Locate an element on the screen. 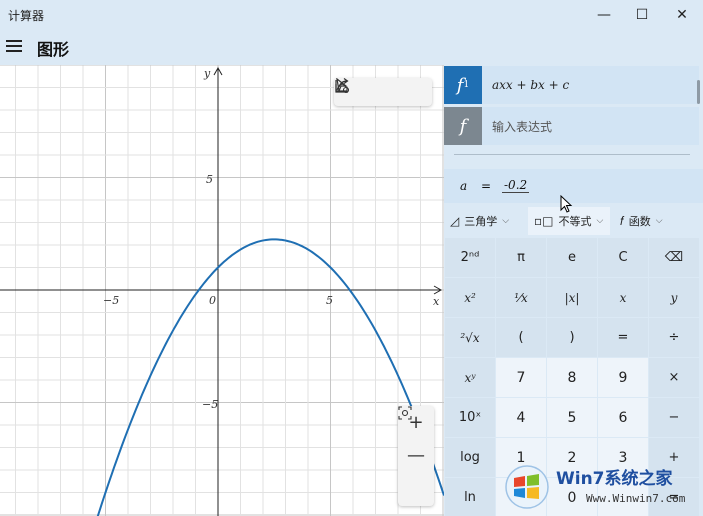  graph-settings-icon is located at coordinates (382, 92).